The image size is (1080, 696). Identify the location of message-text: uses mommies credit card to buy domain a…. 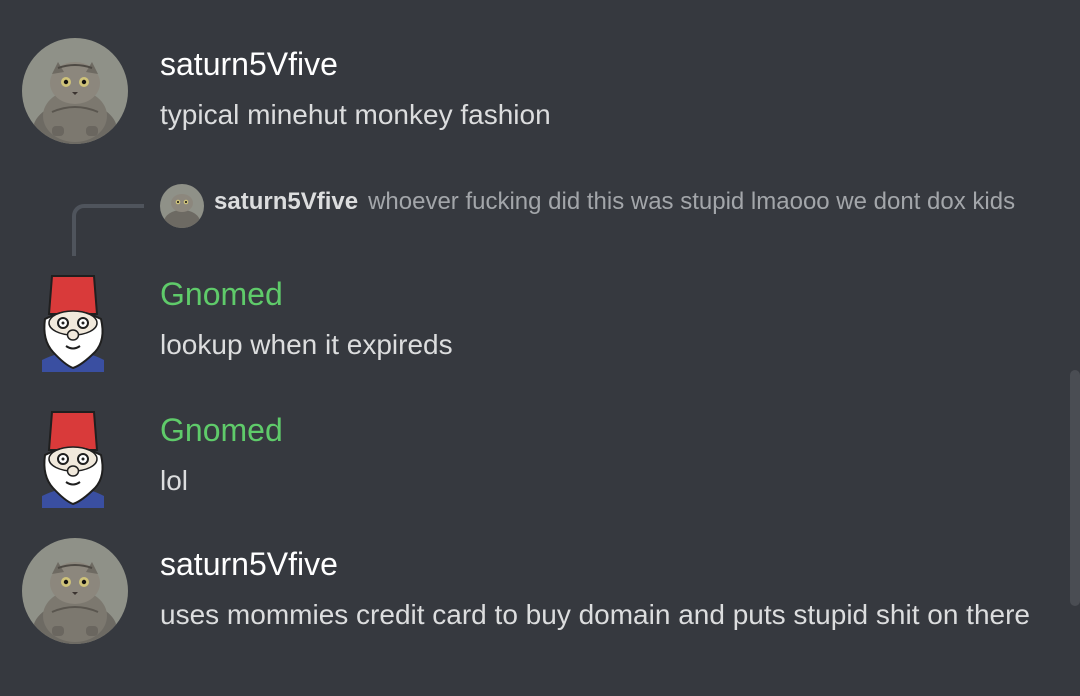
(595, 614).